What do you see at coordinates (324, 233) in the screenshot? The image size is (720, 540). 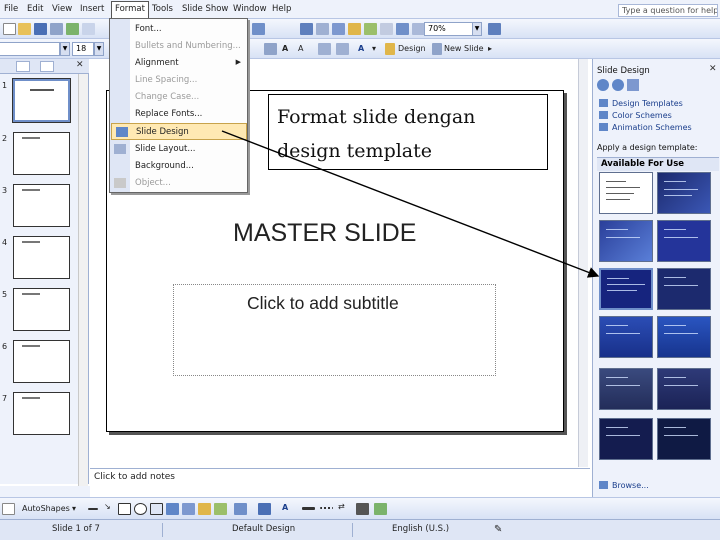 I see `slide-title: MASTER SLIDE` at bounding box center [324, 233].